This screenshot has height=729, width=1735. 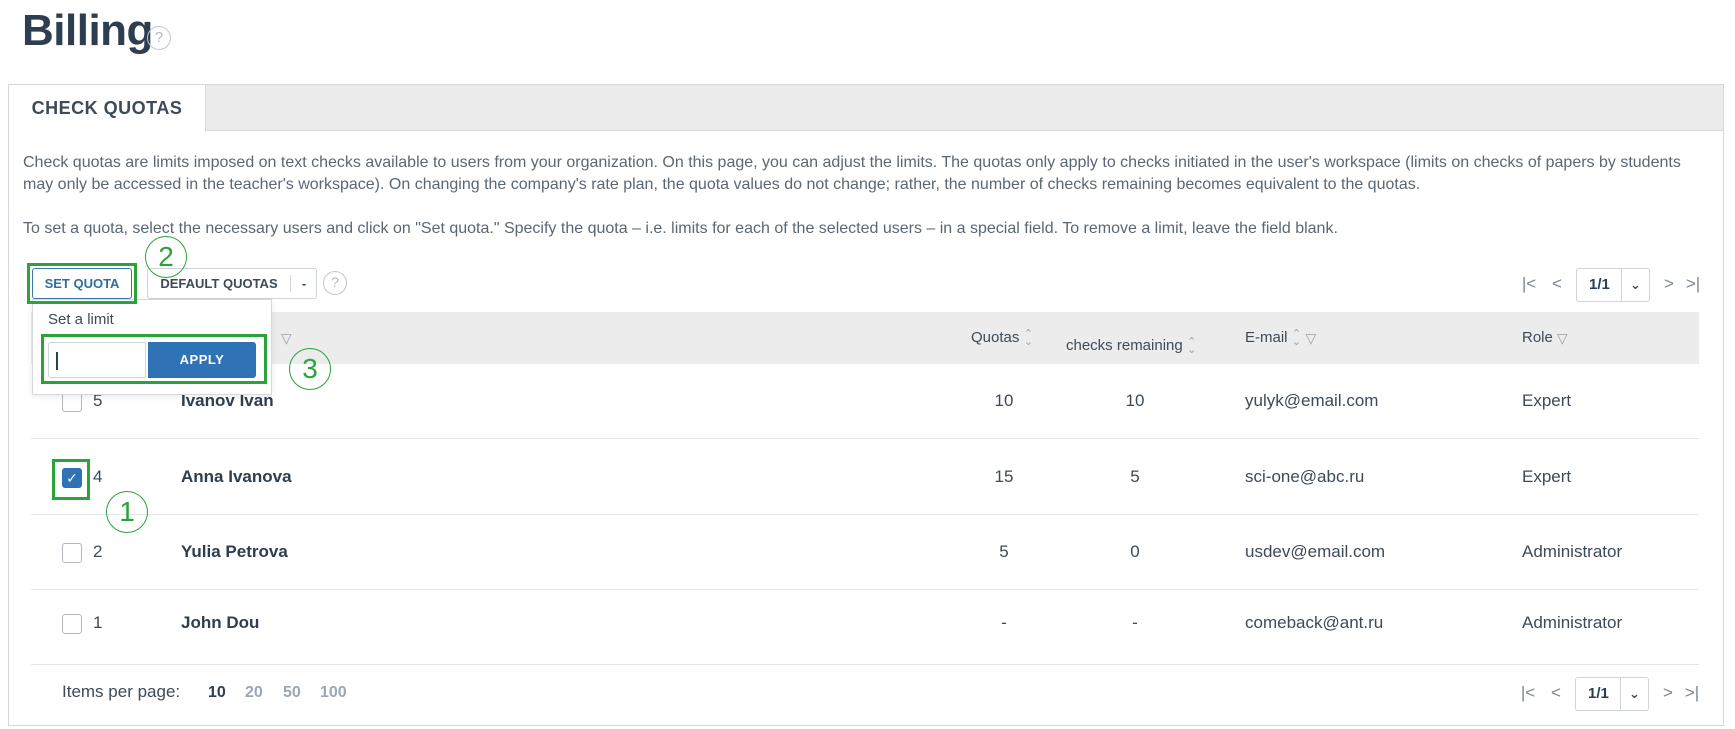 What do you see at coordinates (217, 693) in the screenshot?
I see `items-per-page-option: 10` at bounding box center [217, 693].